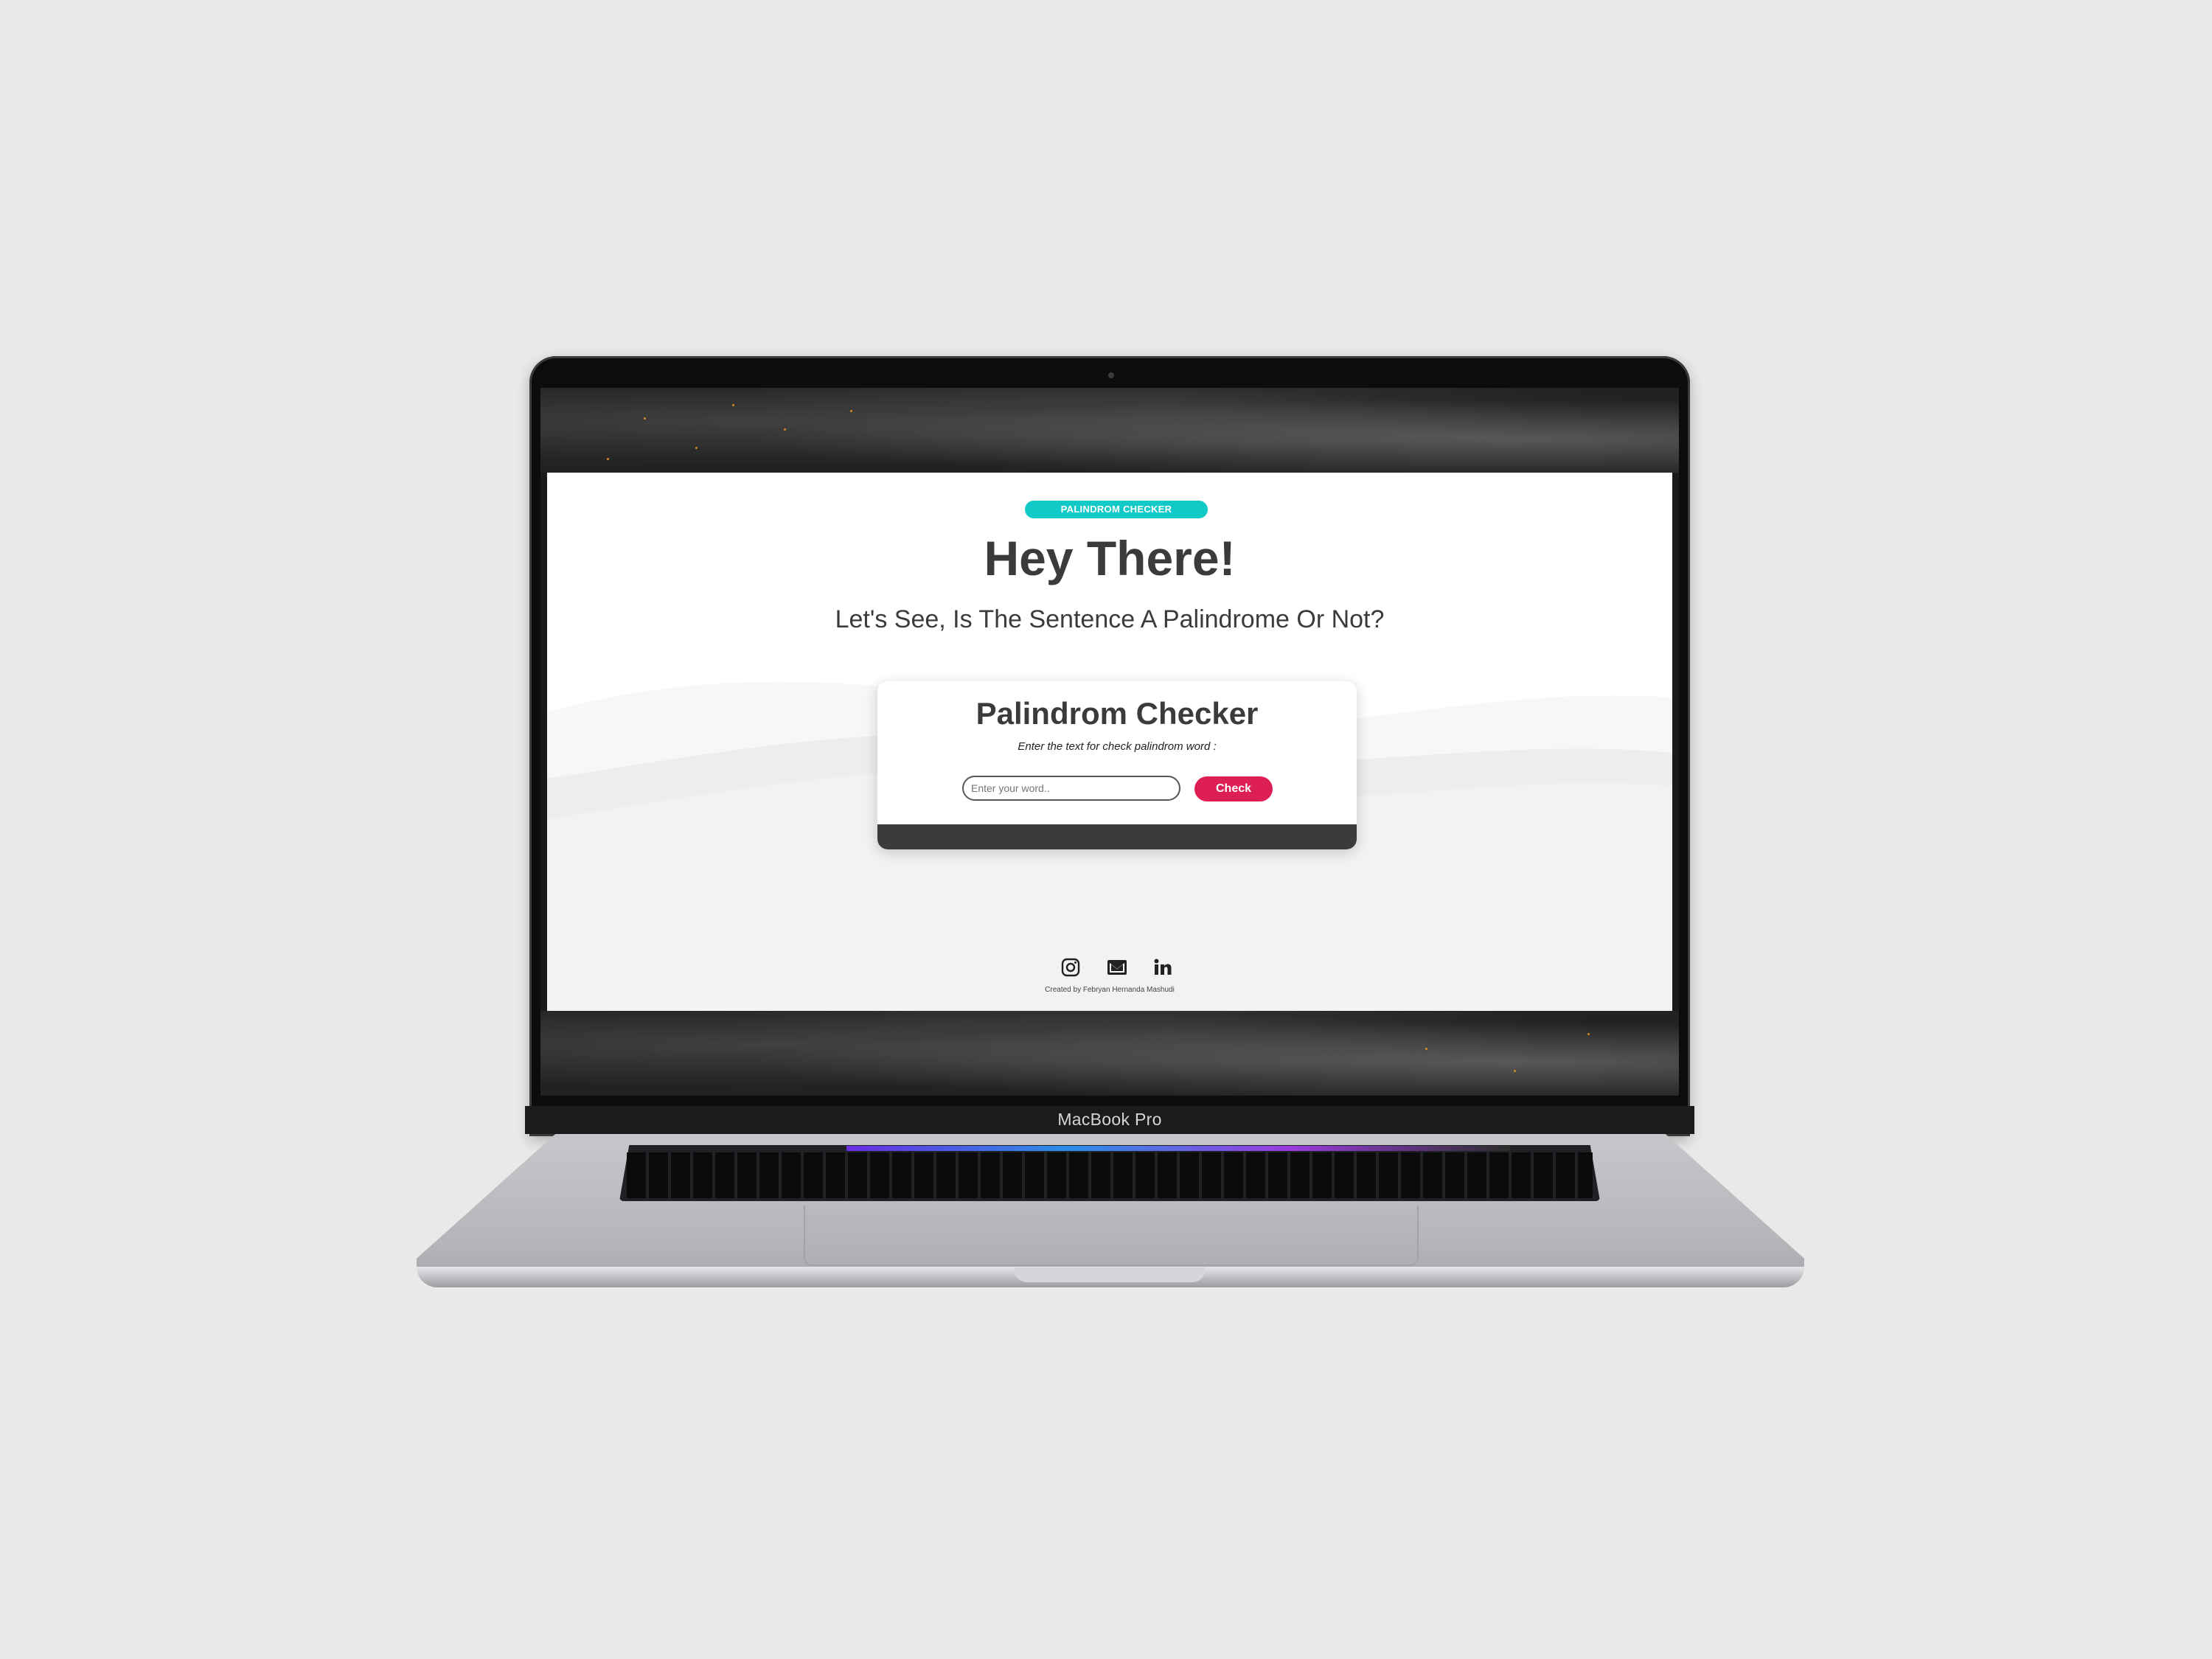 This screenshot has width=2212, height=1659. Describe the element at coordinates (1071, 788) in the screenshot. I see `word-input` at that location.